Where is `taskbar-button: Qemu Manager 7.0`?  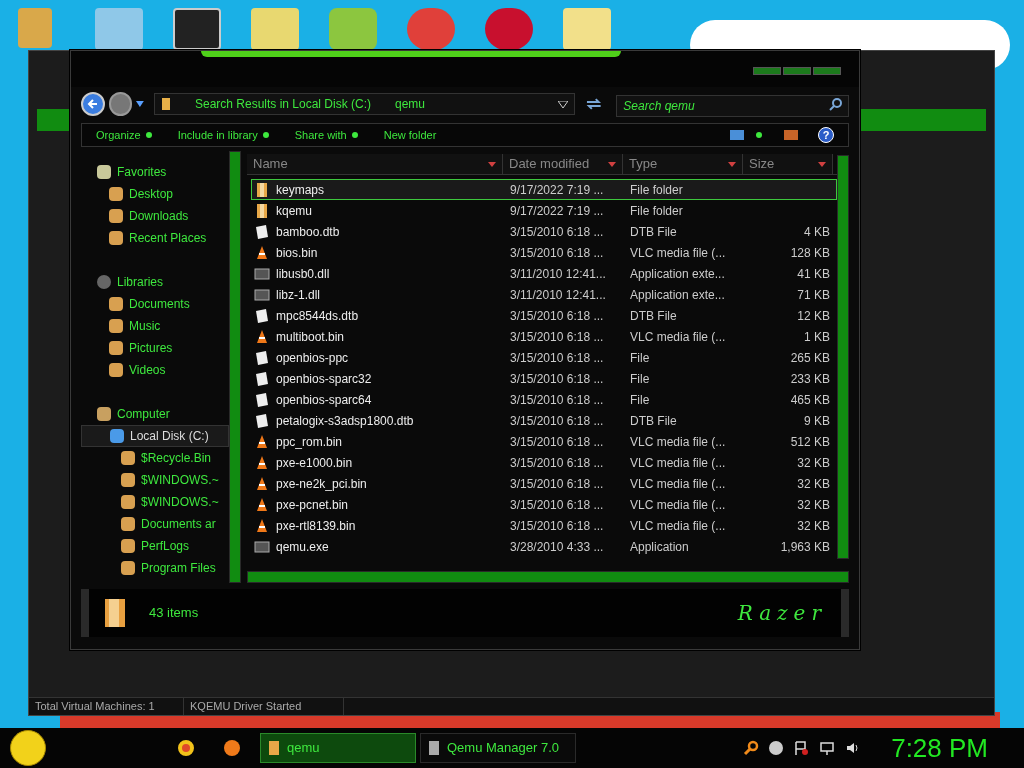
taskbar-button: Qemu Manager 7.0 is located at coordinates (498, 748).